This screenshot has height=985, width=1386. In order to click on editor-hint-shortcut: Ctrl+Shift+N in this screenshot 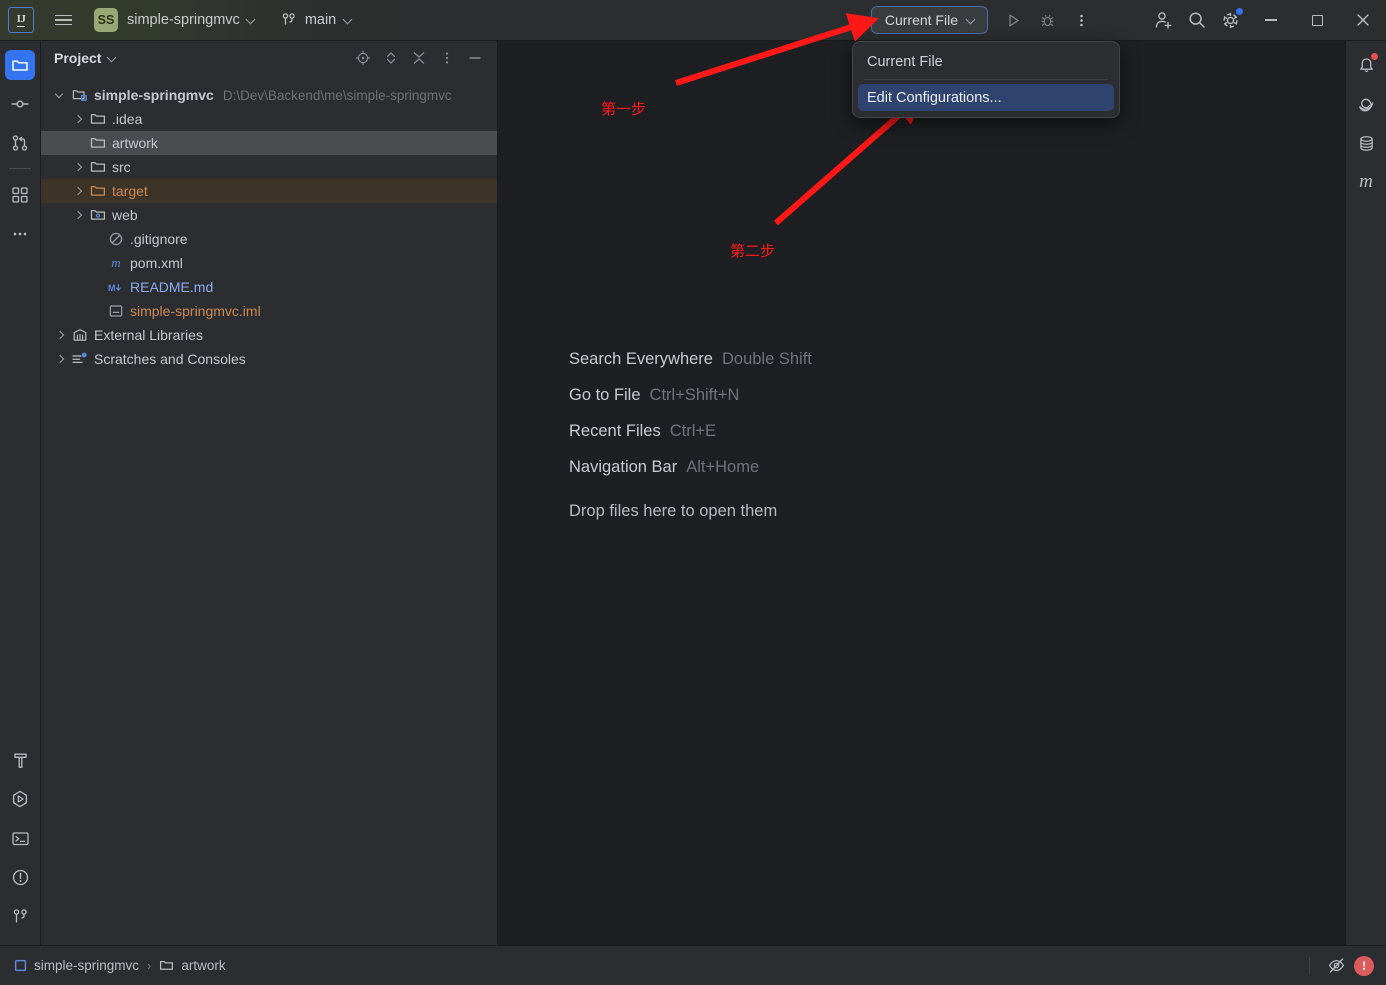, I will do `click(694, 395)`.